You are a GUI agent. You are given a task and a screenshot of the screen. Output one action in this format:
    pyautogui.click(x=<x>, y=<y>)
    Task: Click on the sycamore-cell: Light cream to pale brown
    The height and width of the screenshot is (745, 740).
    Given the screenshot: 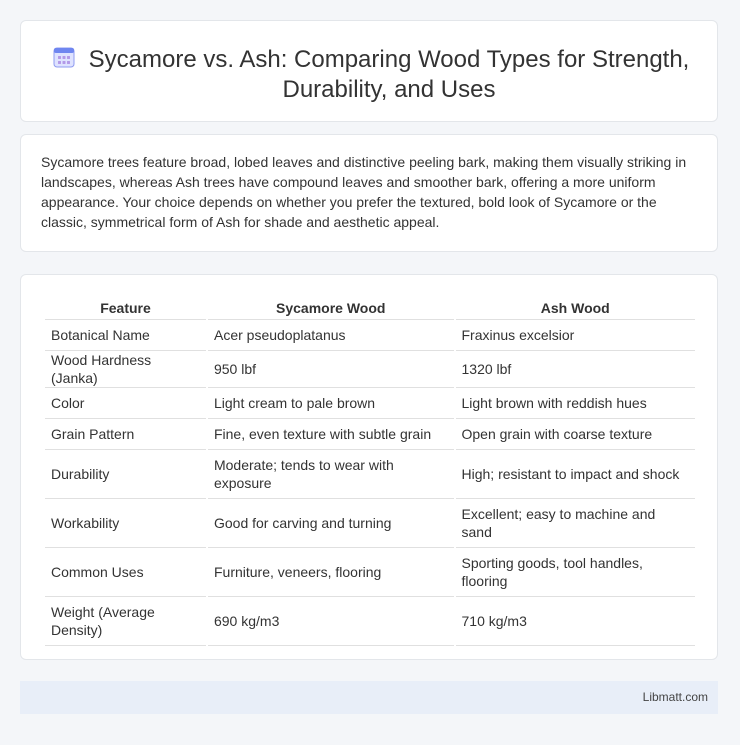 What is the action you would take?
    pyautogui.click(x=330, y=403)
    